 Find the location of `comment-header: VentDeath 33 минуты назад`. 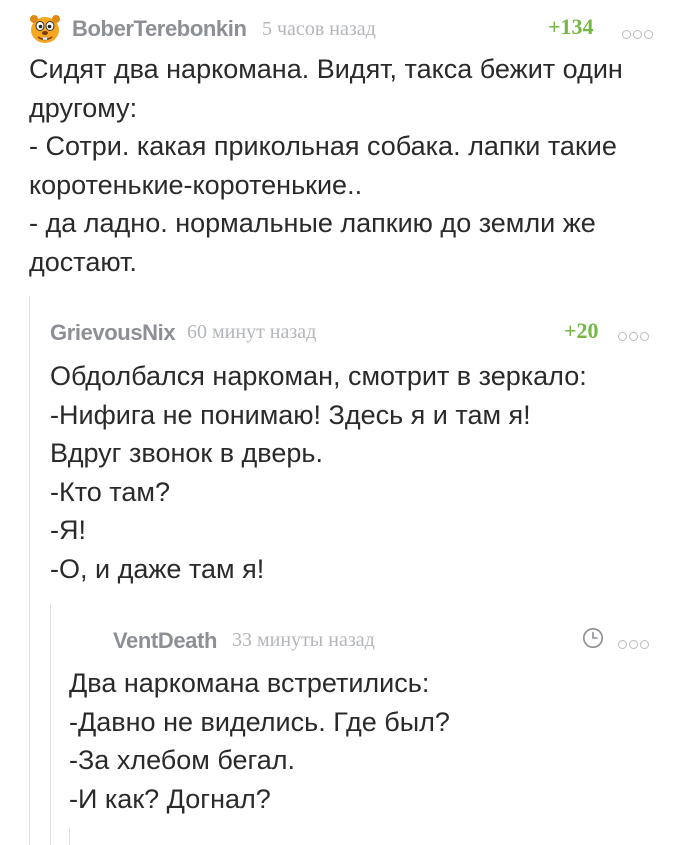

comment-header: VentDeath 33 минуты назад is located at coordinates (350, 648).